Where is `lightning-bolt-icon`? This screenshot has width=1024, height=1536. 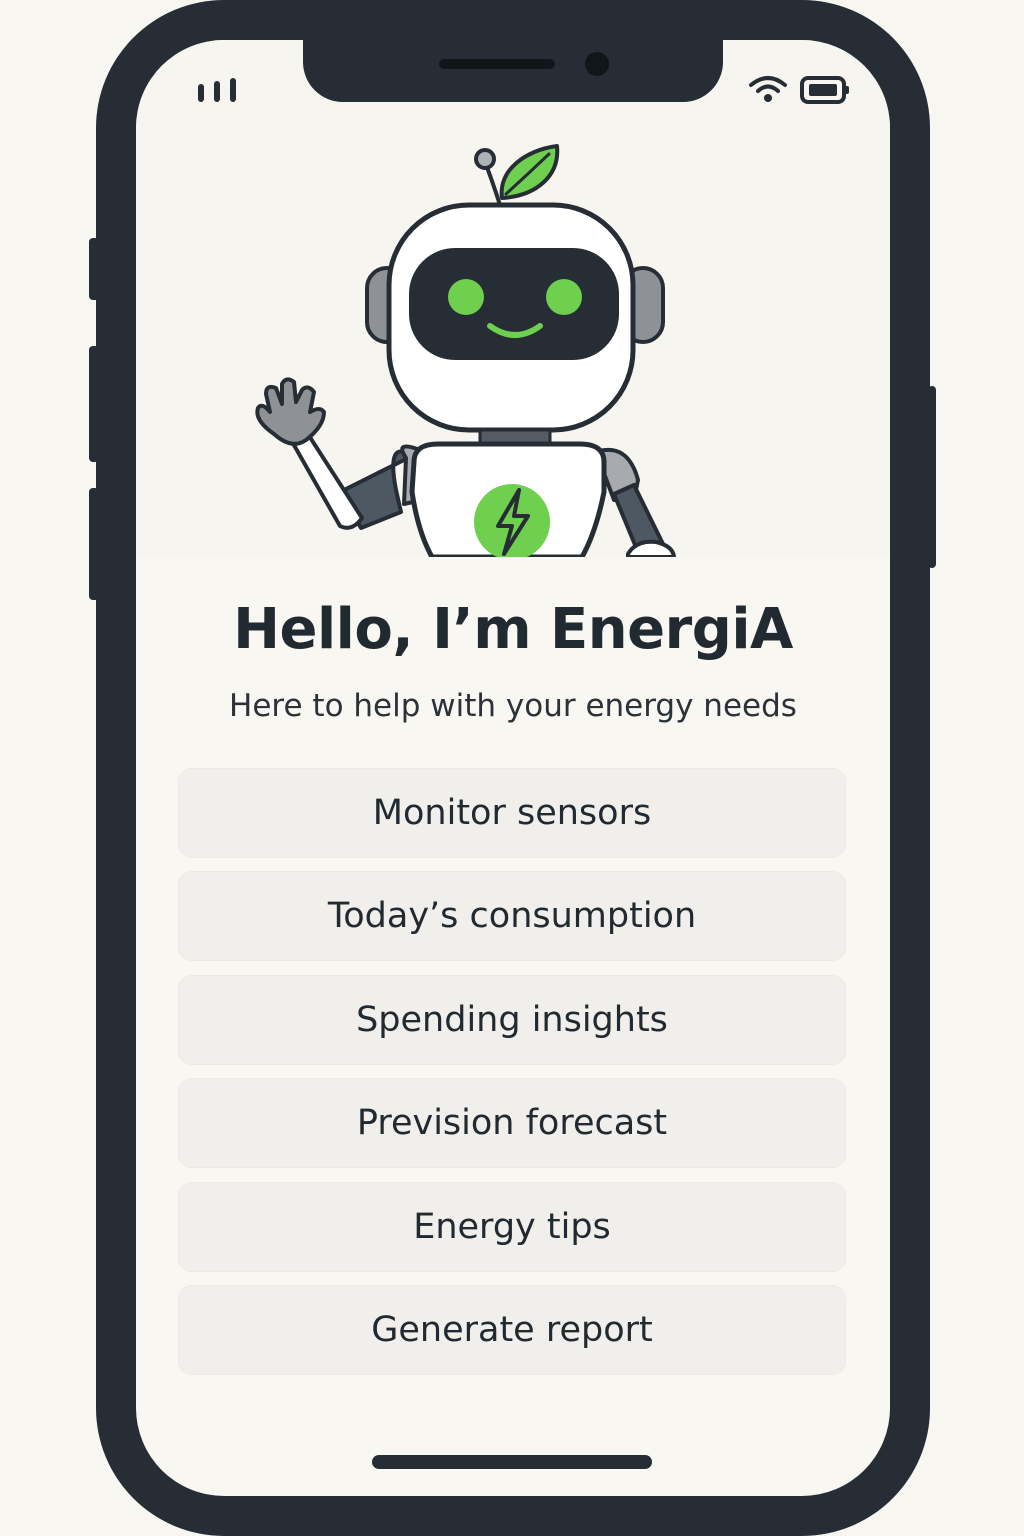 lightning-bolt-icon is located at coordinates (512, 520).